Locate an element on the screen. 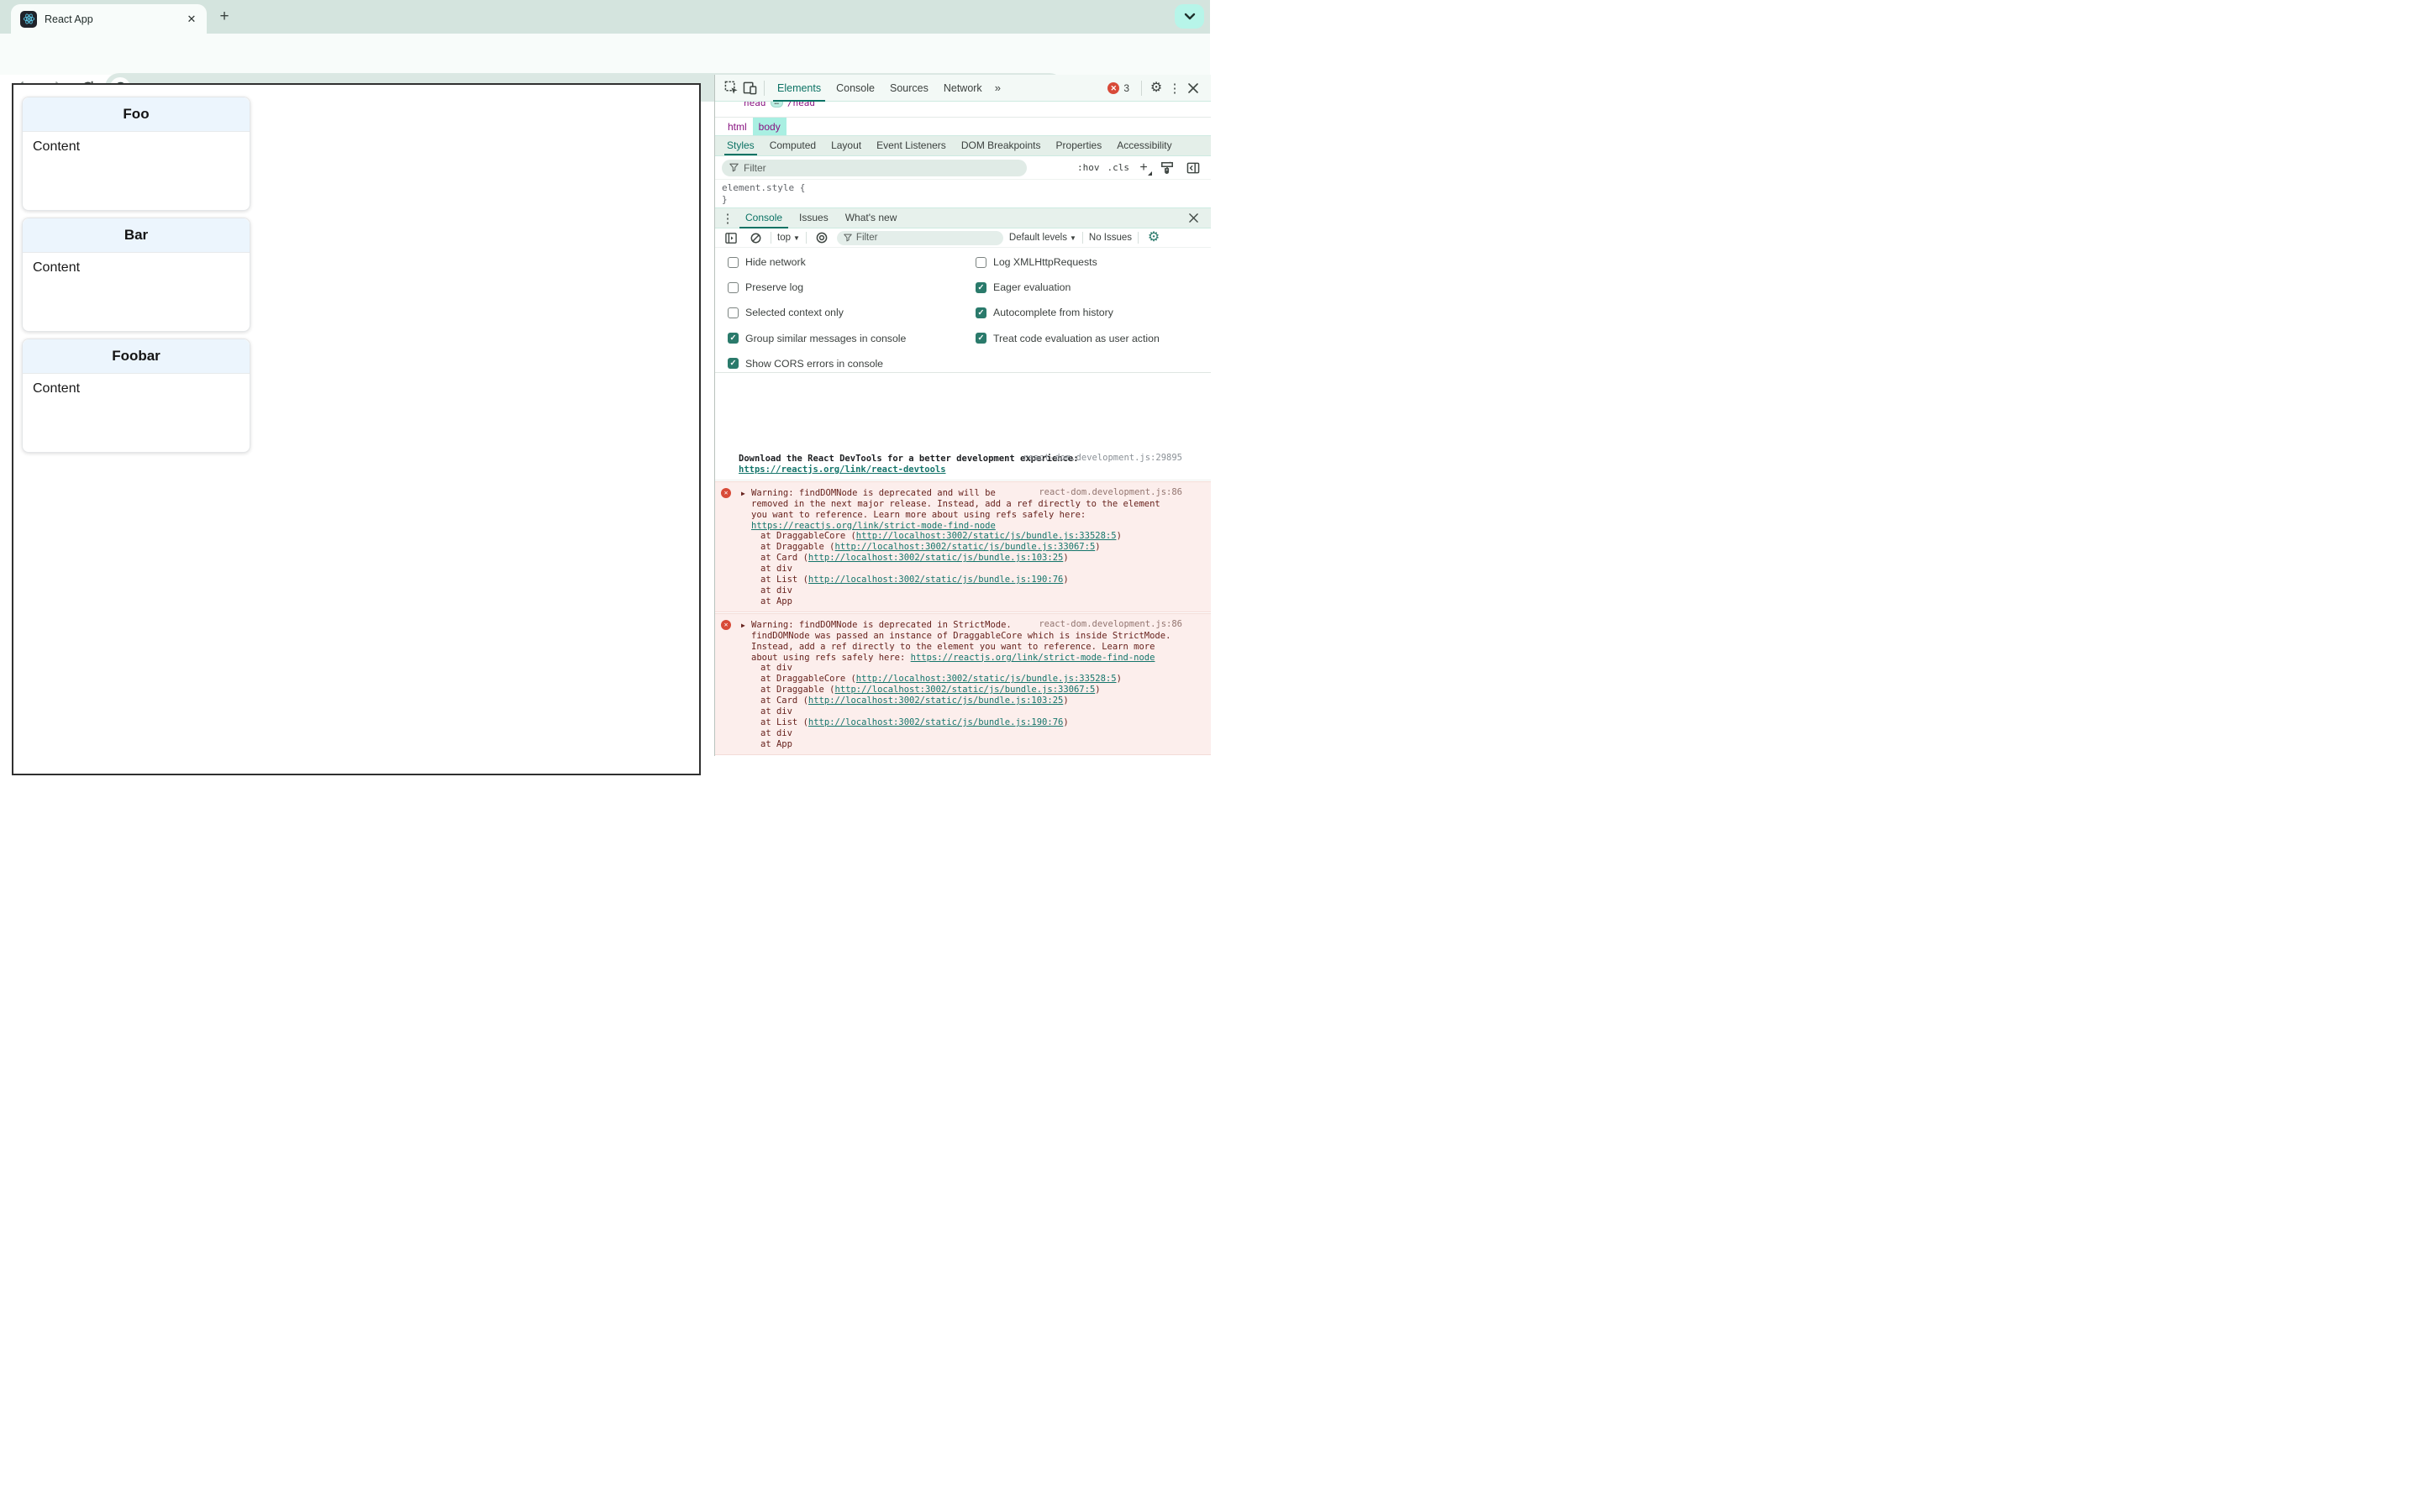  cls-toggle: .cls is located at coordinates (1118, 167).